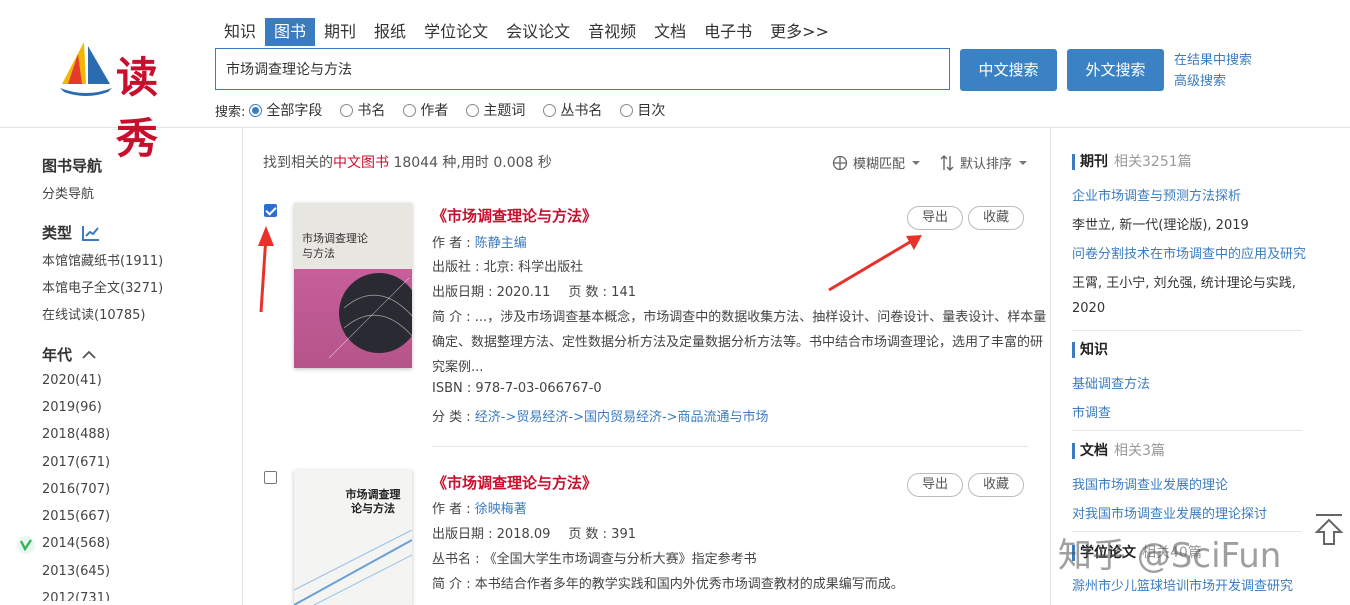 This screenshot has width=1350, height=605. What do you see at coordinates (612, 32) in the screenshot?
I see `tab-video: 音视频` at bounding box center [612, 32].